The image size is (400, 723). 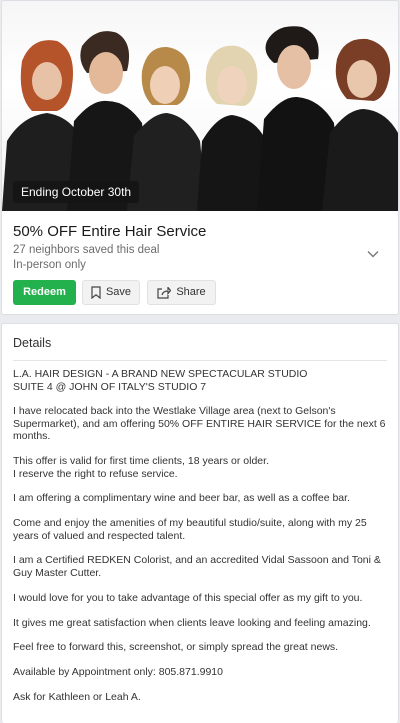 I want to click on deal-title: 50% OFF Entire Hair Service, so click(x=110, y=231).